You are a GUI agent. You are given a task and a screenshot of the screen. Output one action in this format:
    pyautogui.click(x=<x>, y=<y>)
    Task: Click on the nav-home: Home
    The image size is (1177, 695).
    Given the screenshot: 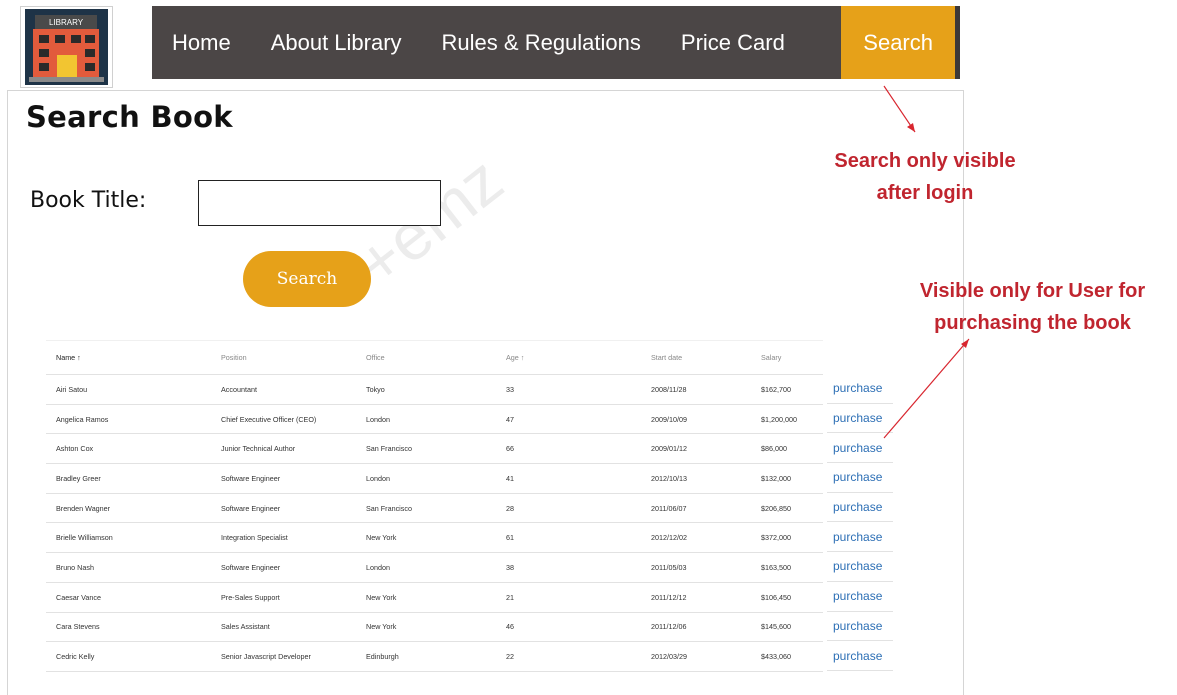 What is the action you would take?
    pyautogui.click(x=201, y=42)
    